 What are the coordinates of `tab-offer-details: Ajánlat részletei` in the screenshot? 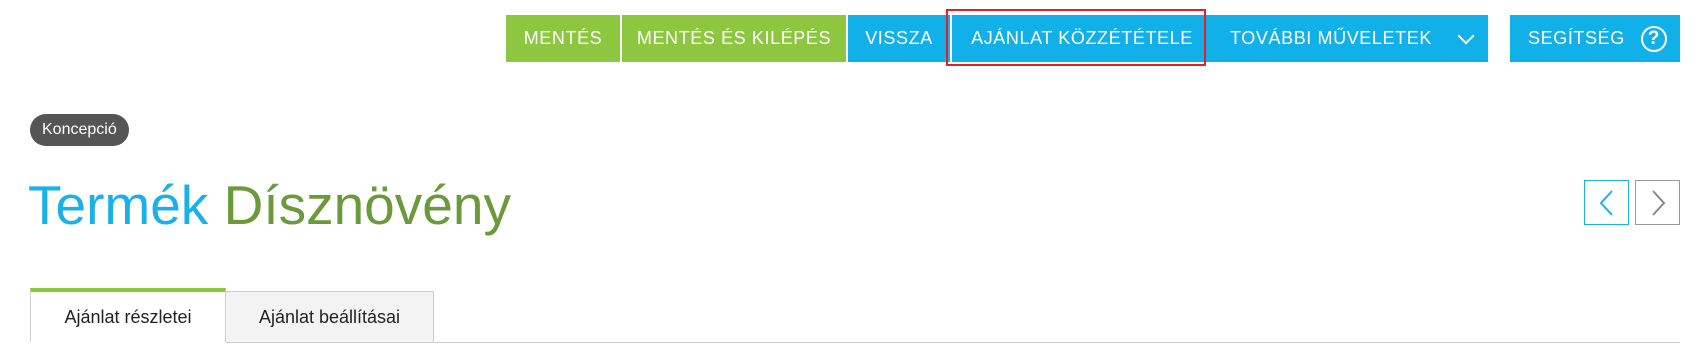 It's located at (128, 315).